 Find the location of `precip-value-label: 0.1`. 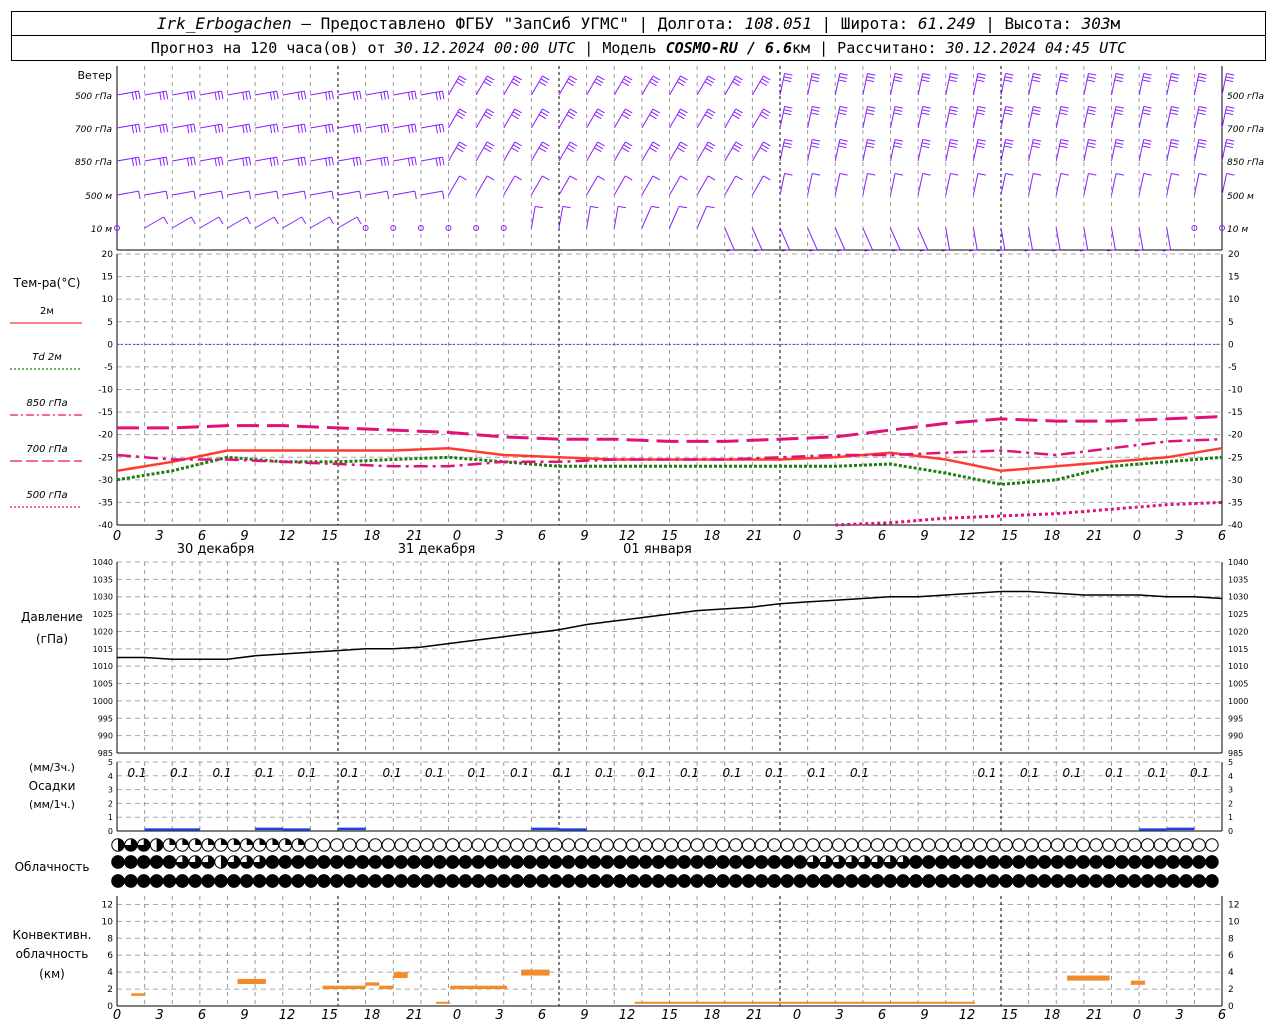

precip-value-label: 0.1 is located at coordinates (476, 773).